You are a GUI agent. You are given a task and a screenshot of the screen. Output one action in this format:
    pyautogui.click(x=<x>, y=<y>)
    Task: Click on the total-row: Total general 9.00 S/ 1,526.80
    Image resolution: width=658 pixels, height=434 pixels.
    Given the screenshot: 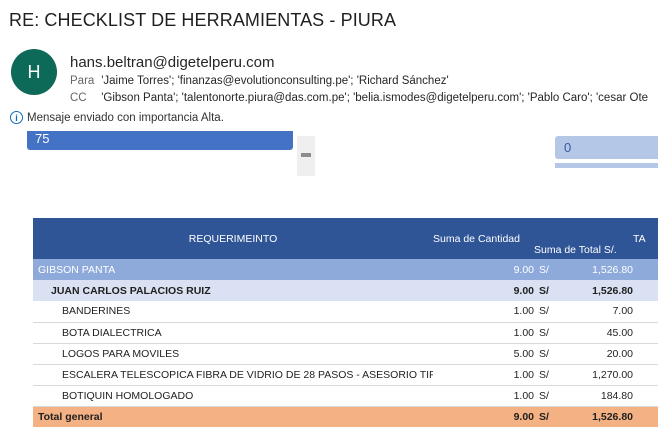 What is the action you would take?
    pyautogui.click(x=345, y=416)
    